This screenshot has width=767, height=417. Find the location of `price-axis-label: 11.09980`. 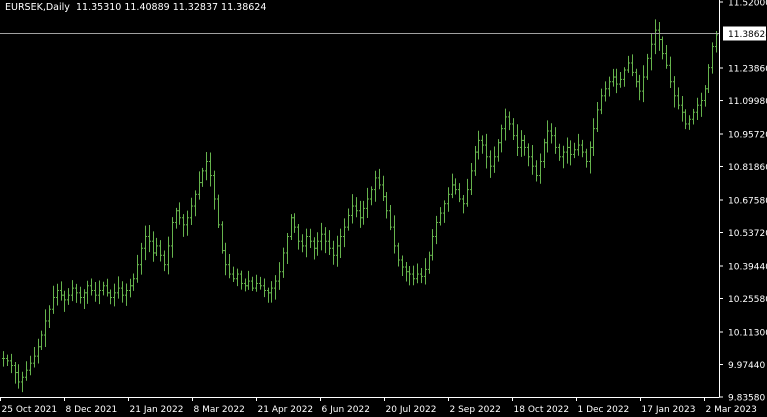

price-axis-label: 11.09980 is located at coordinates (747, 102).